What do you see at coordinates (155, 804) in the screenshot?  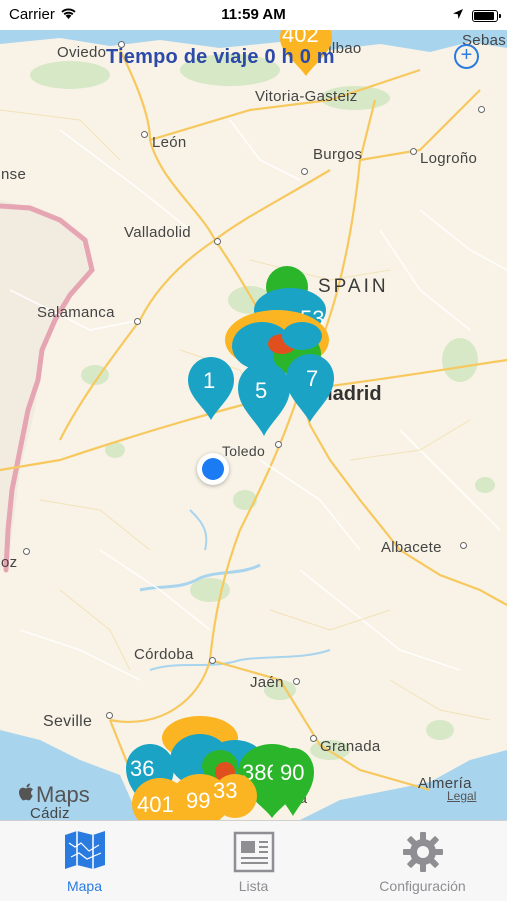 I see `pin-label-401: 401` at bounding box center [155, 804].